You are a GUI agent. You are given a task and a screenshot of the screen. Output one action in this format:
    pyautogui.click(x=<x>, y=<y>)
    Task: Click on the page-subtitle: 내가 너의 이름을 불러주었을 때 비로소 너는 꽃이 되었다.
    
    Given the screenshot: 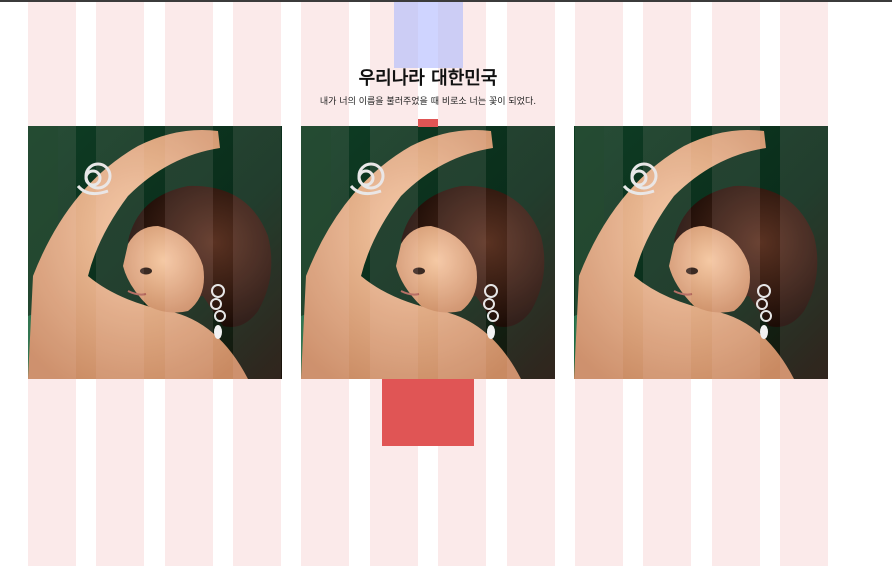 What is the action you would take?
    pyautogui.click(x=428, y=102)
    